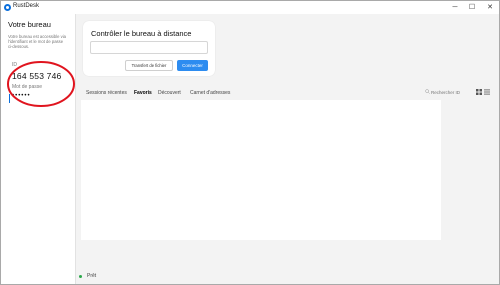  I want to click on maximize-button: ☐, so click(472, 7).